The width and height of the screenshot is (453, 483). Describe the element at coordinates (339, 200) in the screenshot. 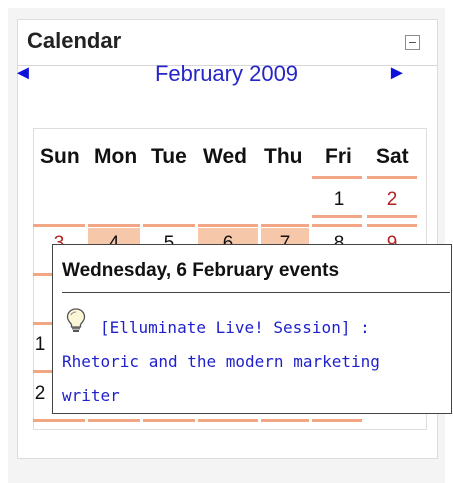

I see `day-1: 1` at that location.